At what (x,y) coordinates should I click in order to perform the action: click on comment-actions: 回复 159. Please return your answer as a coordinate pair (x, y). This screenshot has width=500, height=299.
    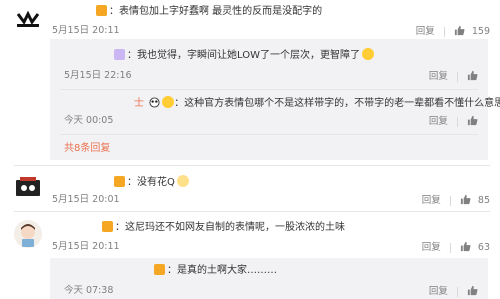
    Looking at the image, I should click on (453, 31).